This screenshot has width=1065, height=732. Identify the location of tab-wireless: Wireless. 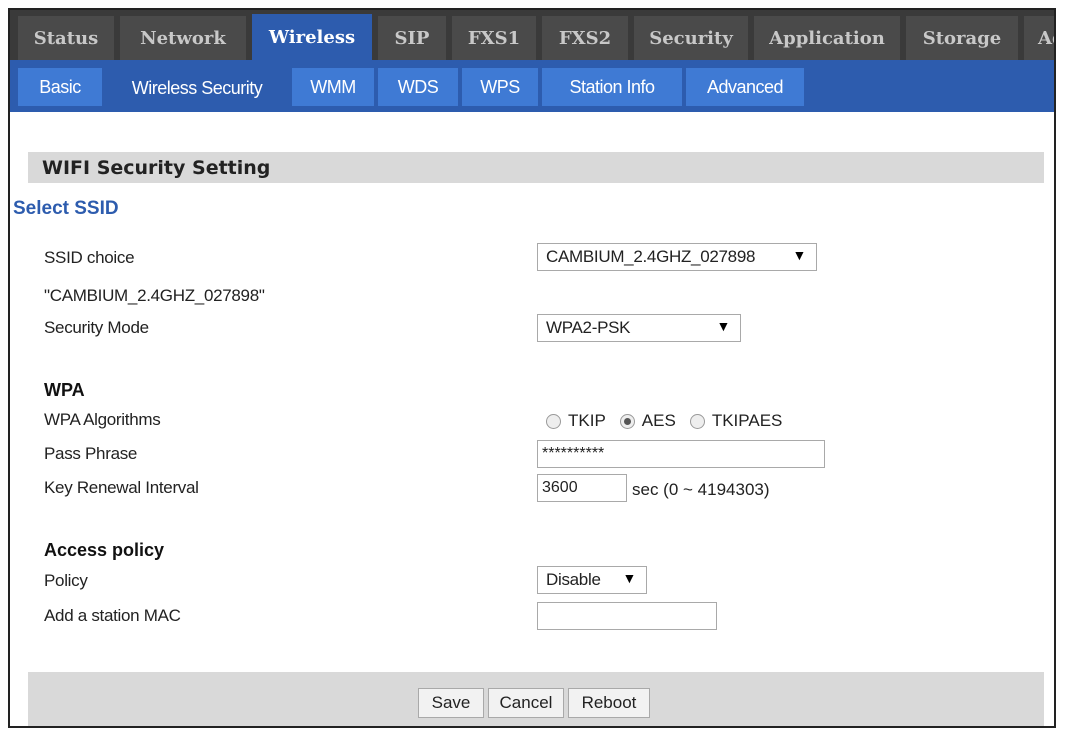
(312, 37).